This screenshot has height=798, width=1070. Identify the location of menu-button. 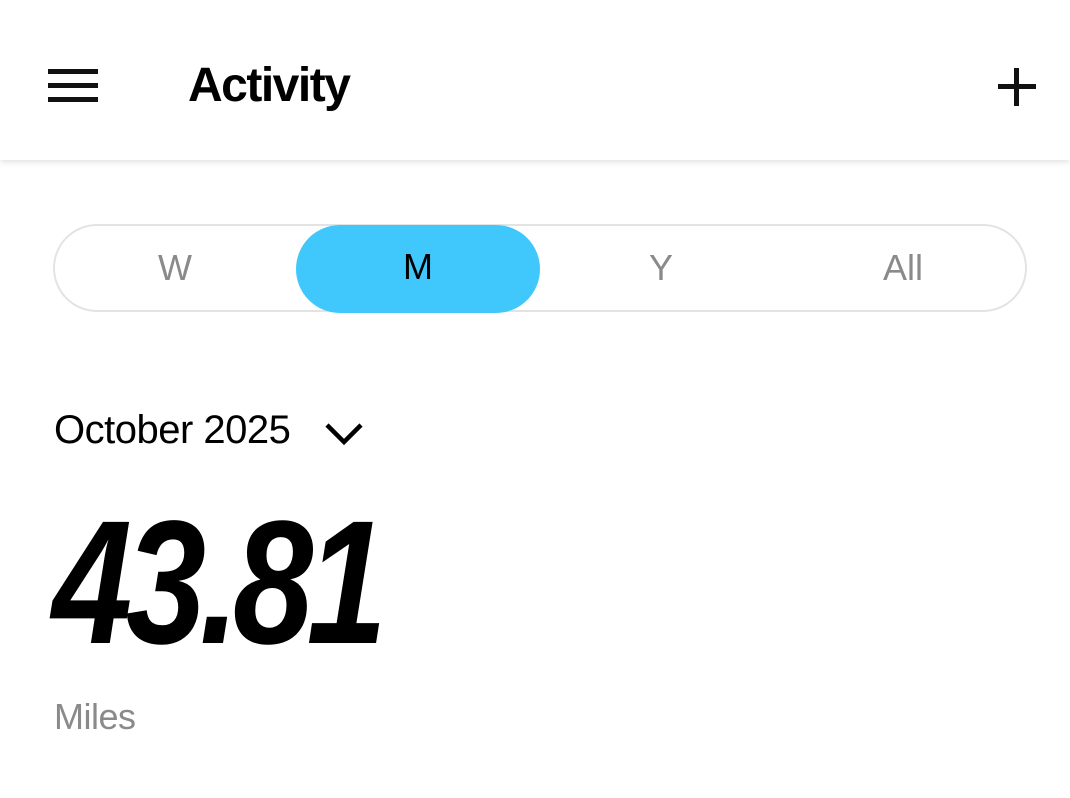
(73, 86).